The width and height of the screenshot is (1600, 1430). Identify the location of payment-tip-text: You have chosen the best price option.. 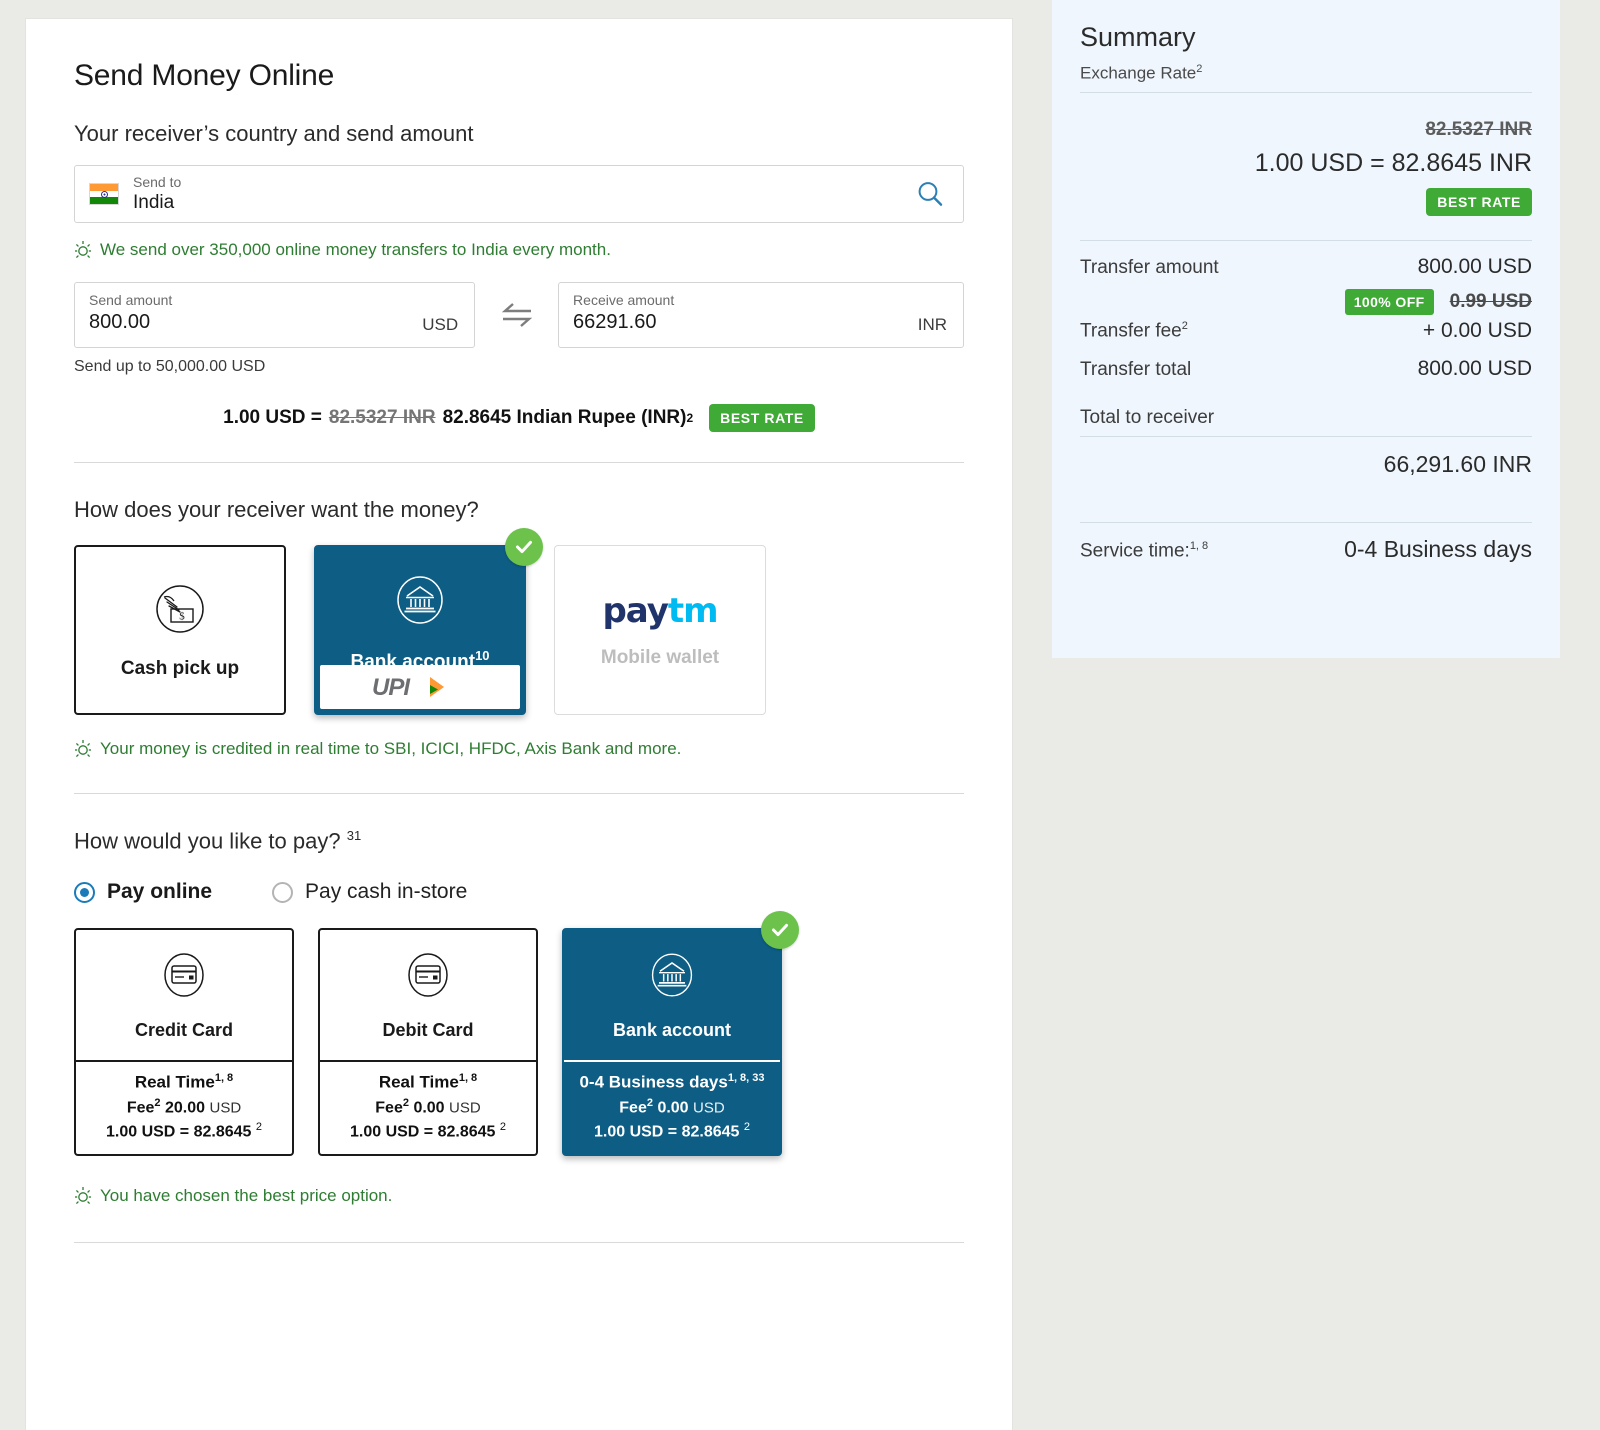
(246, 1195).